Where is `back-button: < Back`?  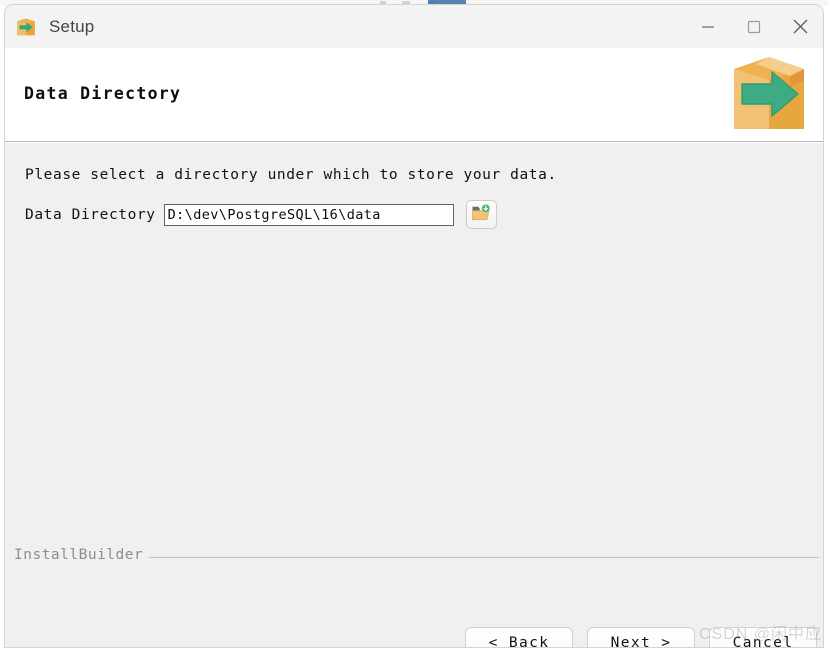 back-button: < Back is located at coordinates (519, 637).